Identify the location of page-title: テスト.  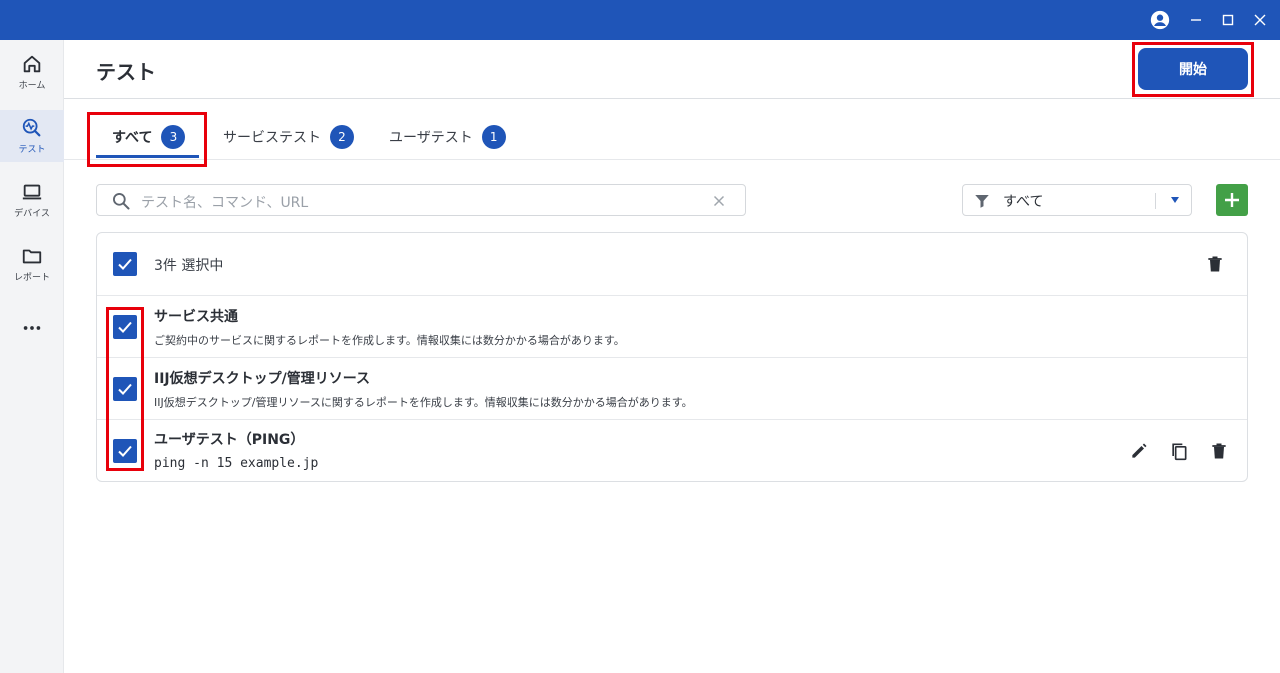
(126, 72).